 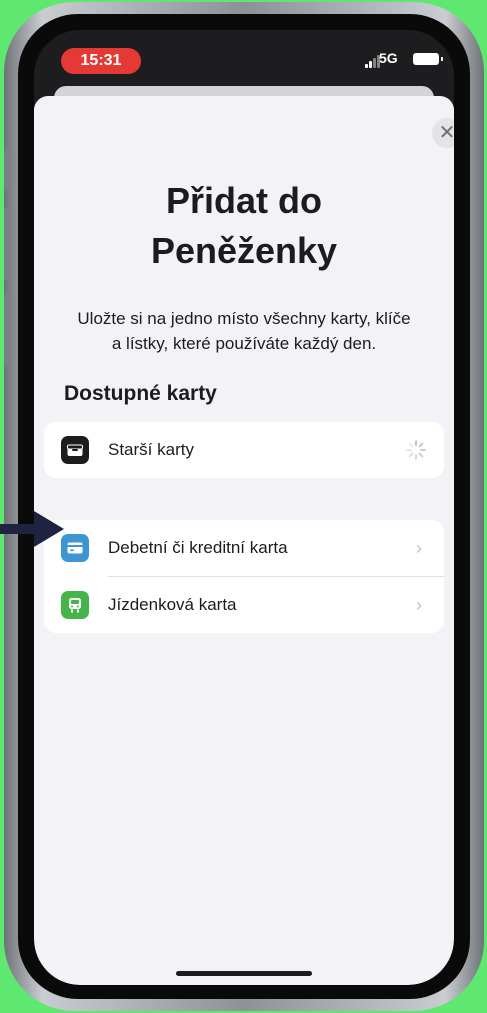 What do you see at coordinates (32, 529) in the screenshot?
I see `pointer-arrow-icon` at bounding box center [32, 529].